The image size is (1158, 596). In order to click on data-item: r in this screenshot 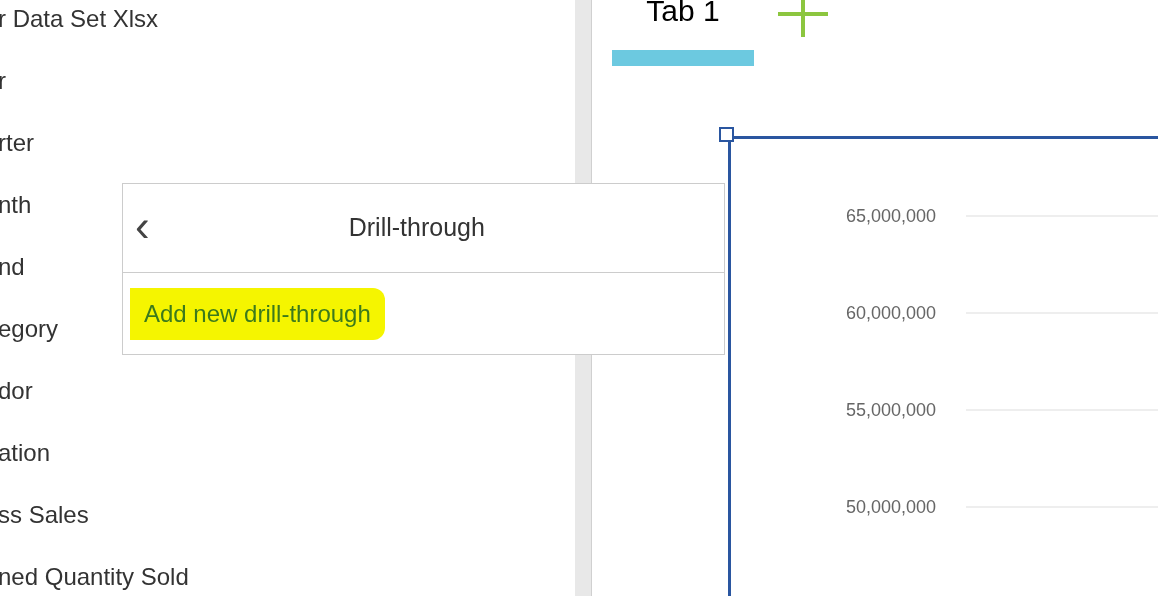, I will do `click(287, 81)`.